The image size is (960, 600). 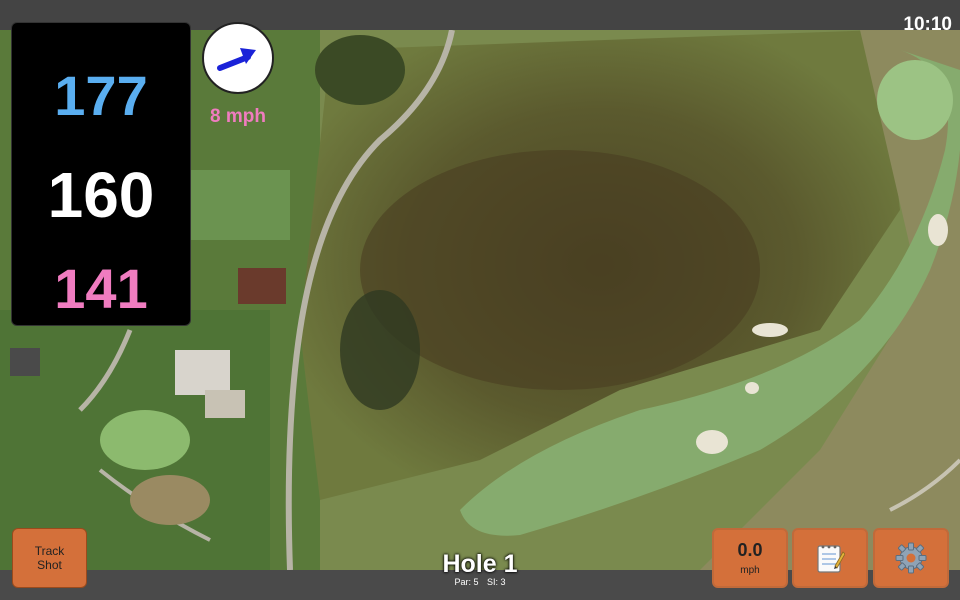 What do you see at coordinates (101, 95) in the screenshot?
I see `back-distance: 177` at bounding box center [101, 95].